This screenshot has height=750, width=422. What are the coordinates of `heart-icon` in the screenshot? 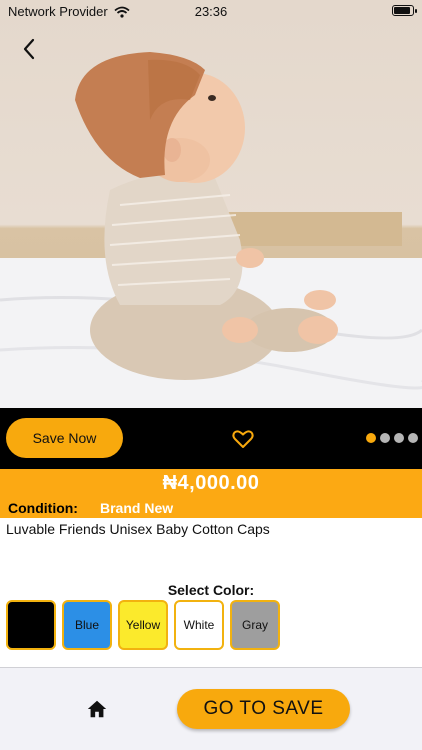 It's located at (243, 439).